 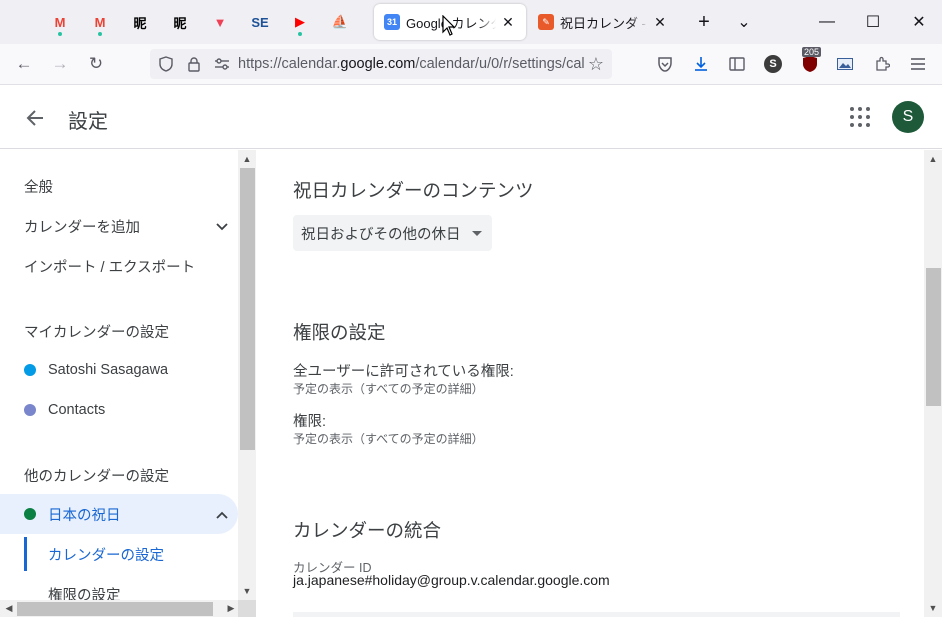 I want to click on sidebar-item-label: カレンダーを追加, so click(x=82, y=227).